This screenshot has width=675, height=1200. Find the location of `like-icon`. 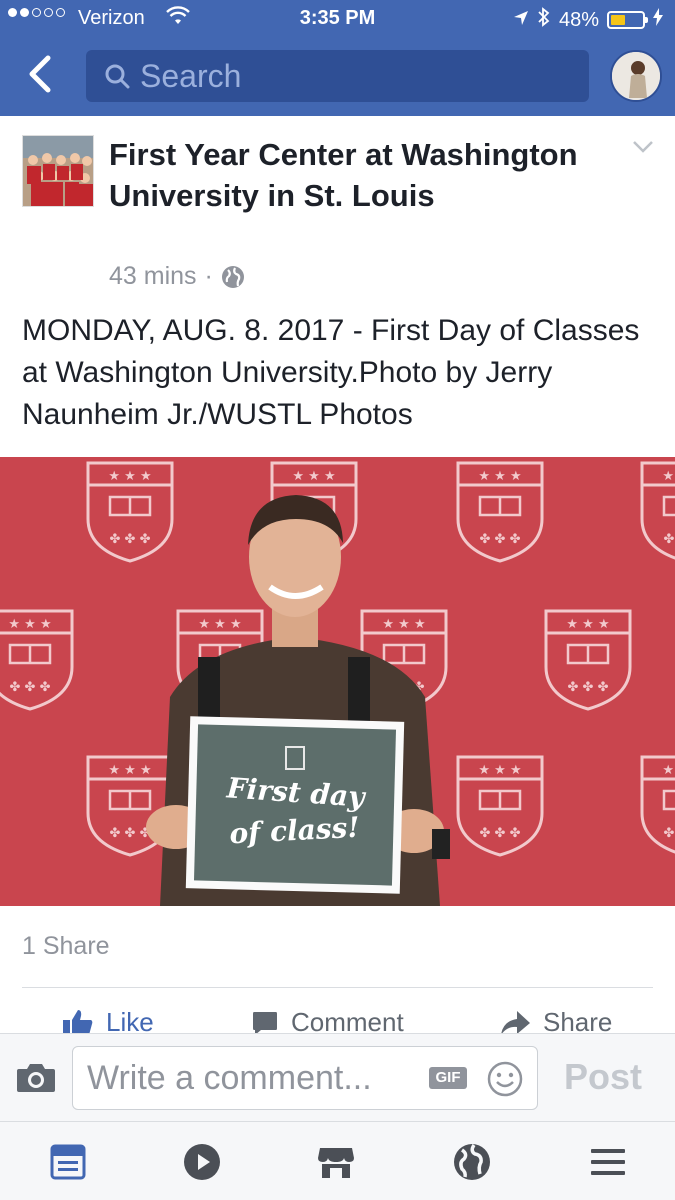

like-icon is located at coordinates (78, 1021).